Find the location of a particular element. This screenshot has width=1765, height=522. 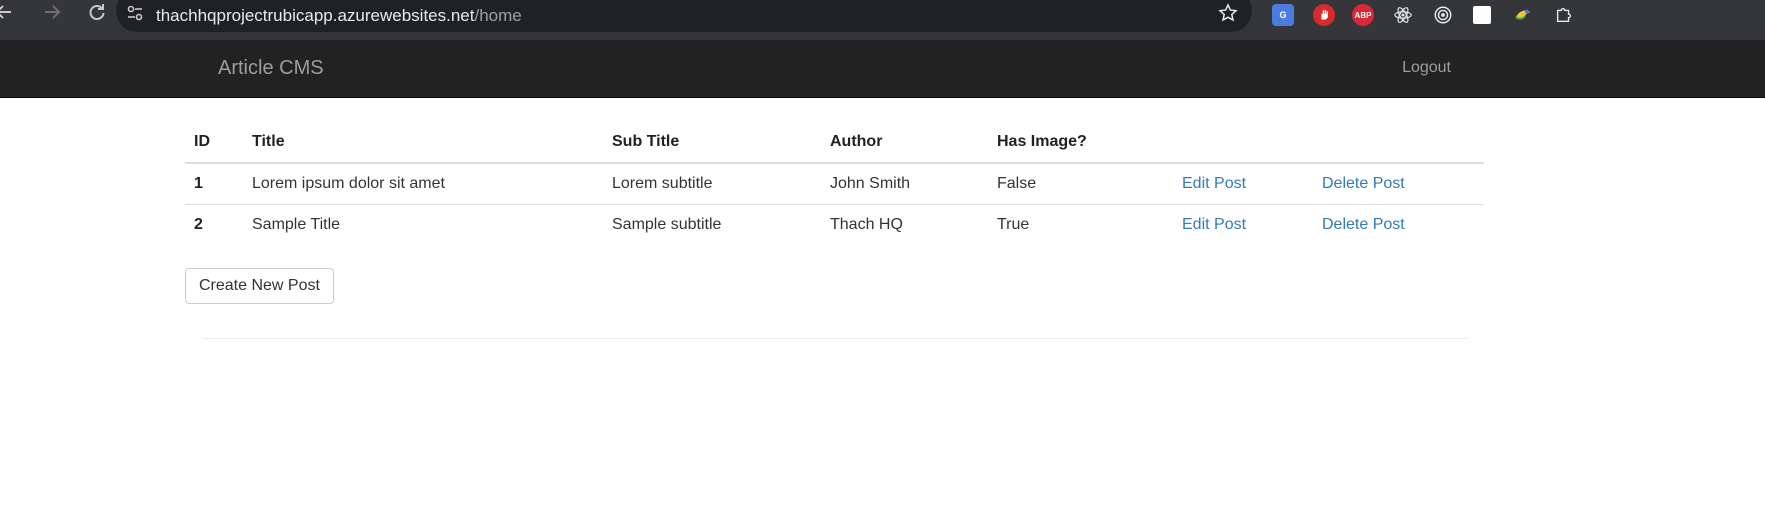

cell-has-image: True is located at coordinates (1080, 224).